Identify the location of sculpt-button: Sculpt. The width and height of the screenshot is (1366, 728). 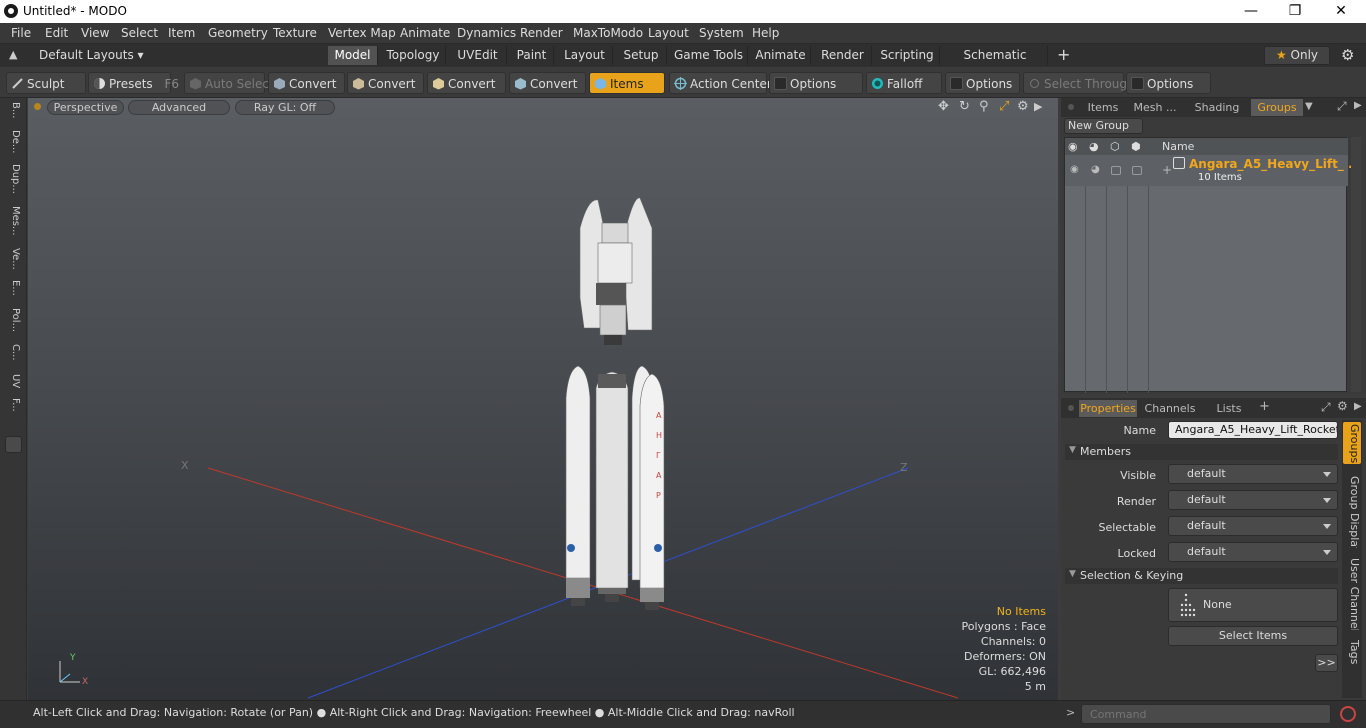
(46, 83).